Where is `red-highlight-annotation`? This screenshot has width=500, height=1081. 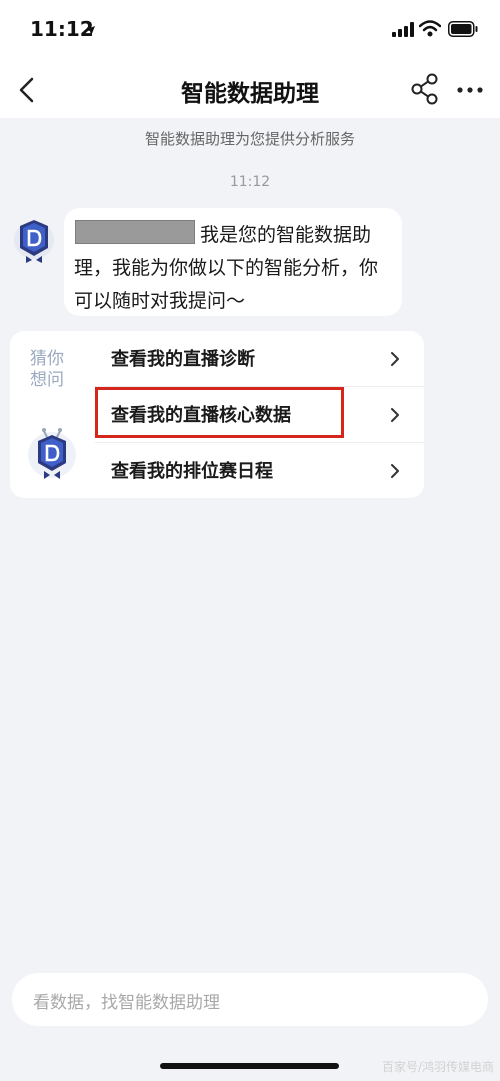
red-highlight-annotation is located at coordinates (219, 412).